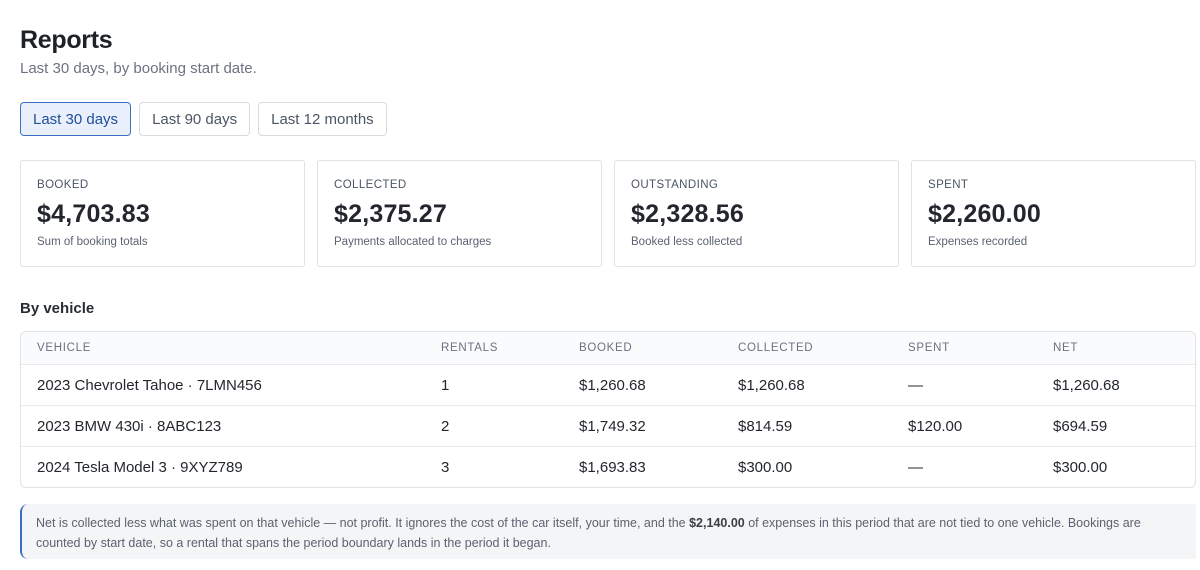 This screenshot has width=1200, height=570. I want to click on stat-card-booked: BOOKED $4,703.83 Sum of booking totals, so click(162, 213).